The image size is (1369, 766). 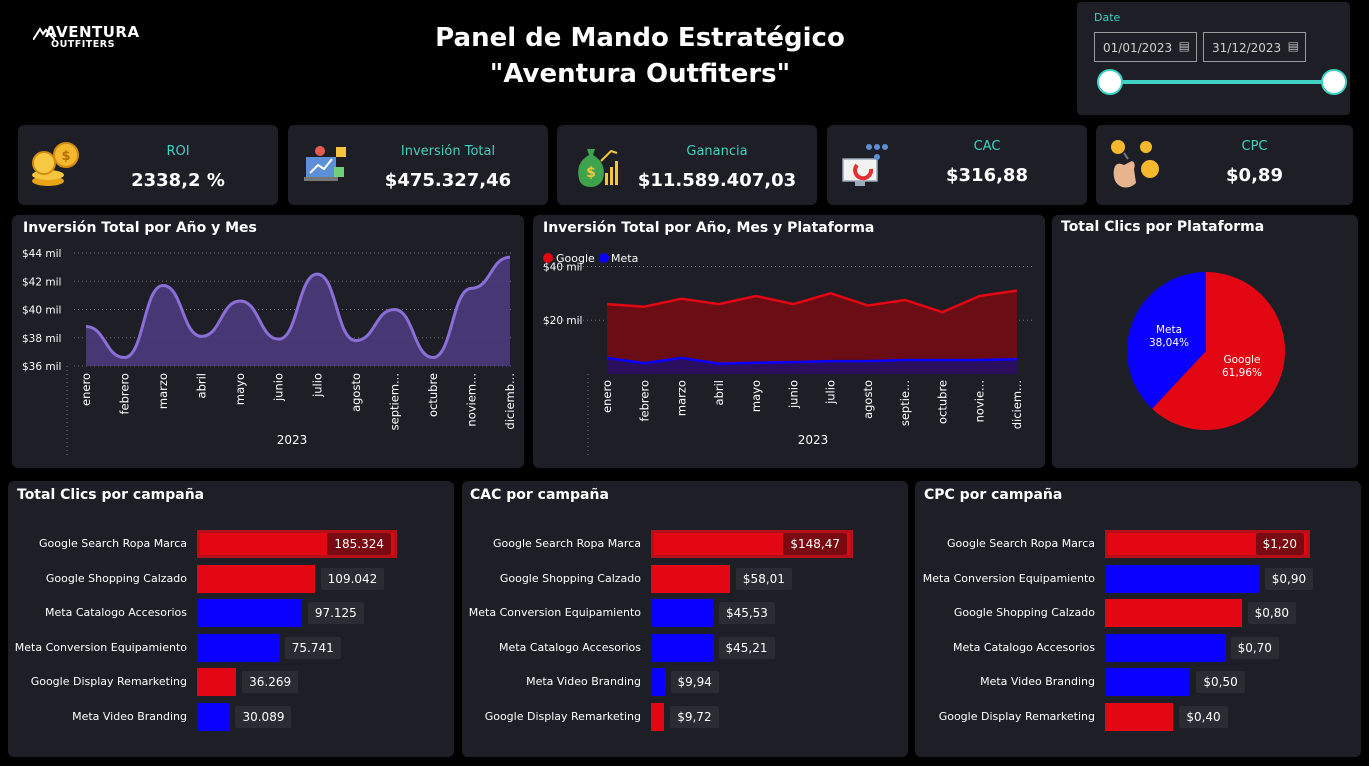 I want to click on chart-title: CPC por campaña, so click(x=993, y=495).